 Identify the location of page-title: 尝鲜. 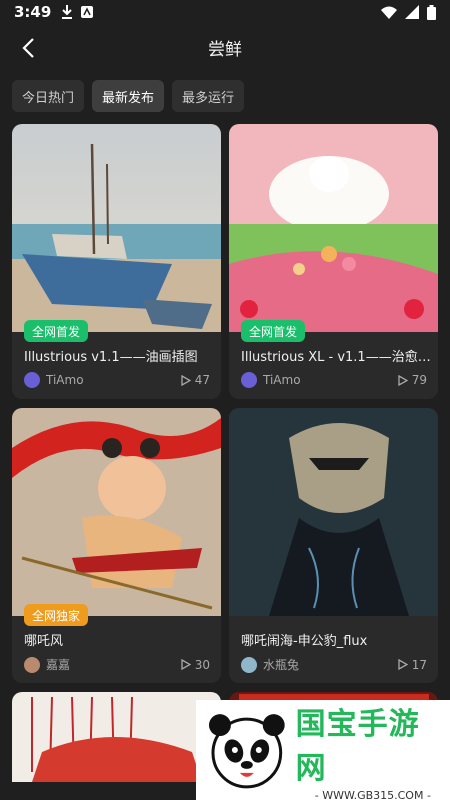
(225, 49).